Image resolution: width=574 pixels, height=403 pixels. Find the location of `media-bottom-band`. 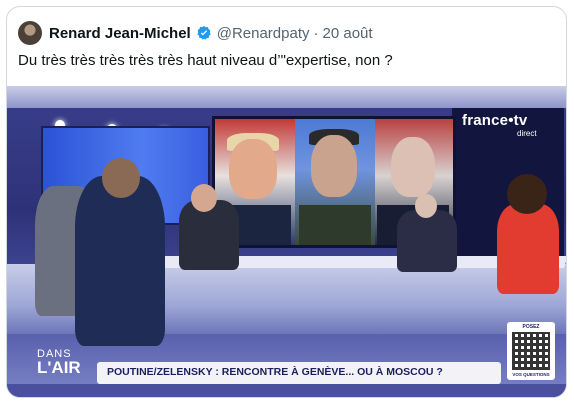

media-bottom-band is located at coordinates (286, 390).